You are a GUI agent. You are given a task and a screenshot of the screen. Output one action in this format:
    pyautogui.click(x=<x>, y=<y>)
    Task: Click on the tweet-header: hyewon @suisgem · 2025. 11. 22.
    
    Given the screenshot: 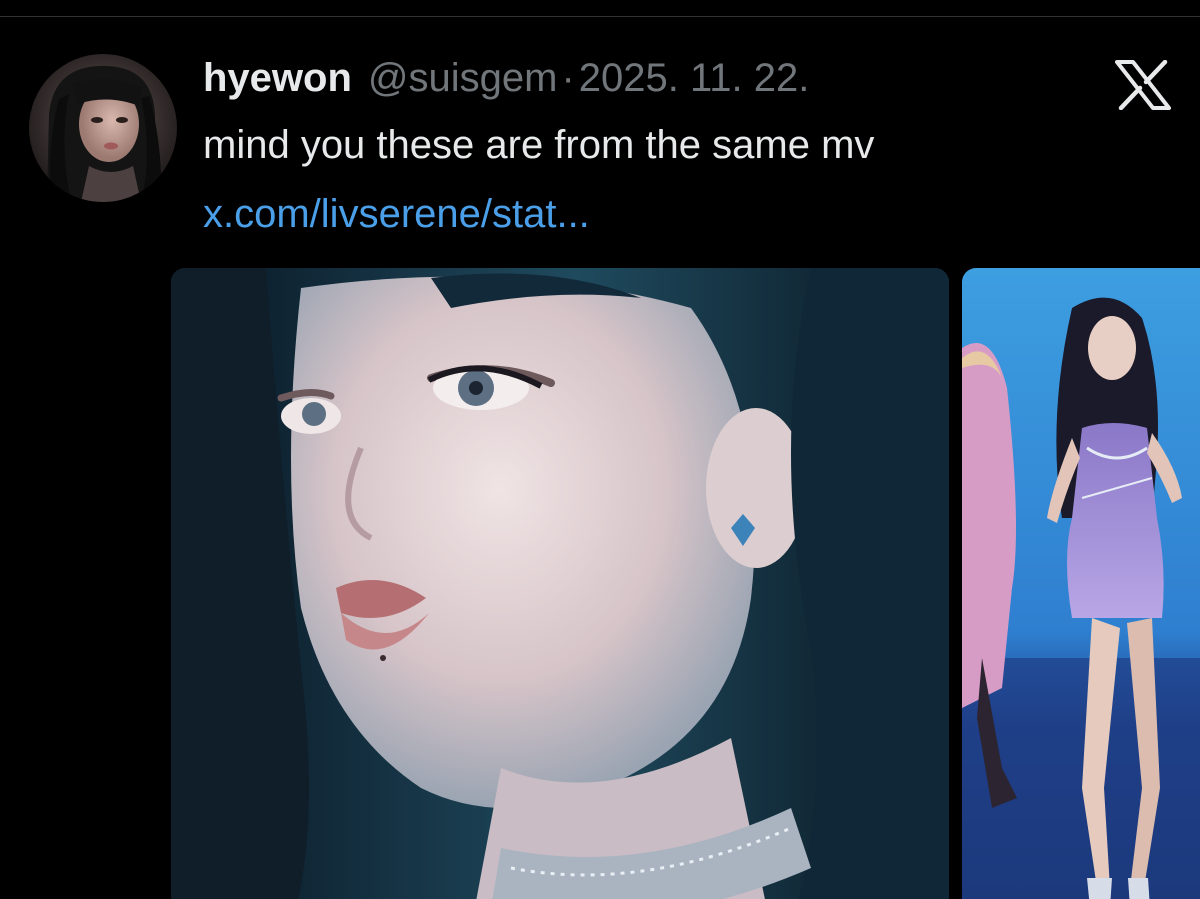 What is the action you would take?
    pyautogui.click(x=506, y=80)
    